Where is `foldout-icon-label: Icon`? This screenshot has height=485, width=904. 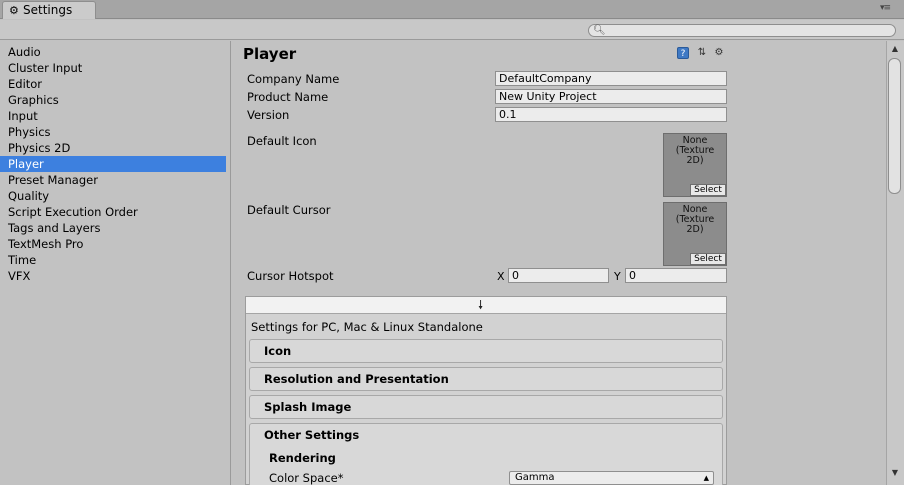
foldout-icon-label: Icon is located at coordinates (278, 351).